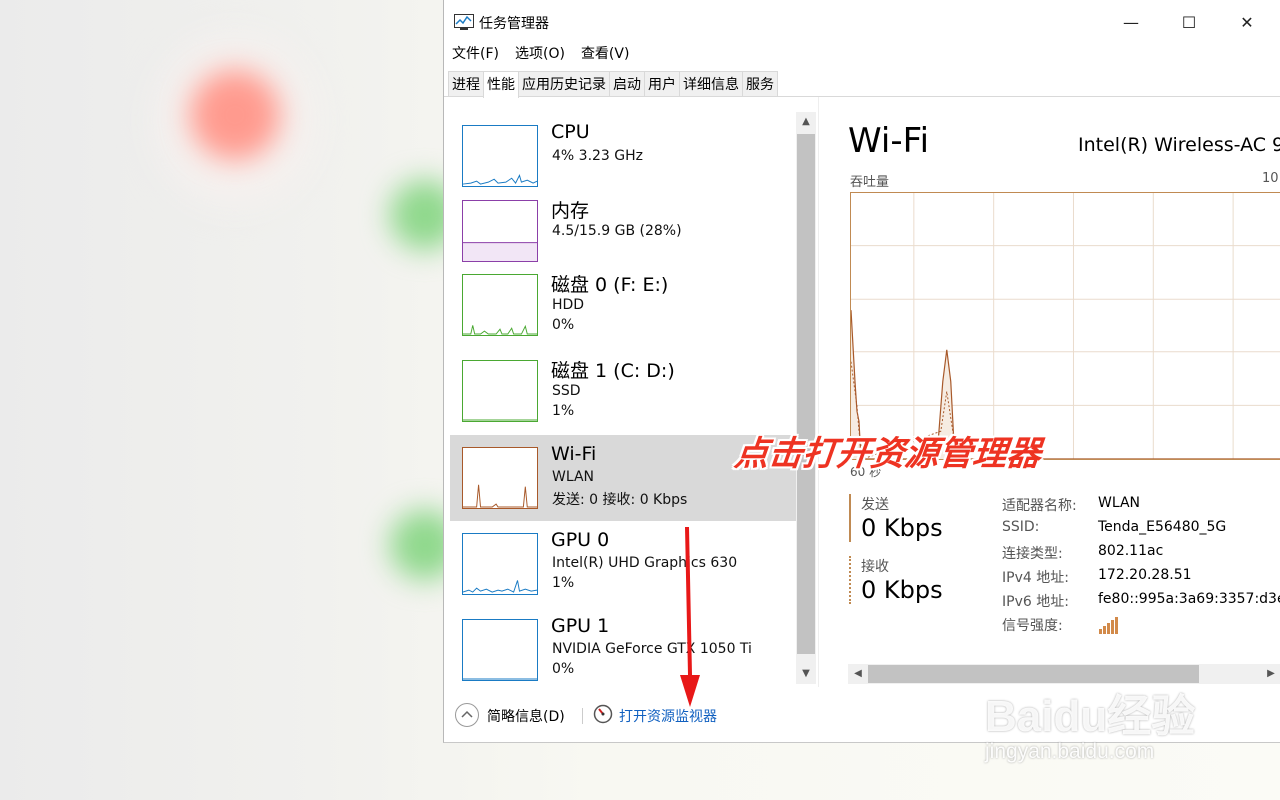  Describe the element at coordinates (464, 22) in the screenshot. I see `task-manager-icon` at that location.